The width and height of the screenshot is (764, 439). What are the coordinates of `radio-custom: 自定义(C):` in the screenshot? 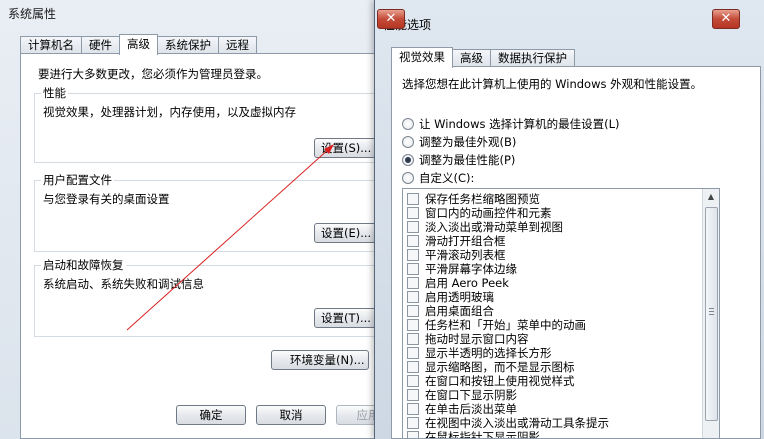 It's located at (438, 178).